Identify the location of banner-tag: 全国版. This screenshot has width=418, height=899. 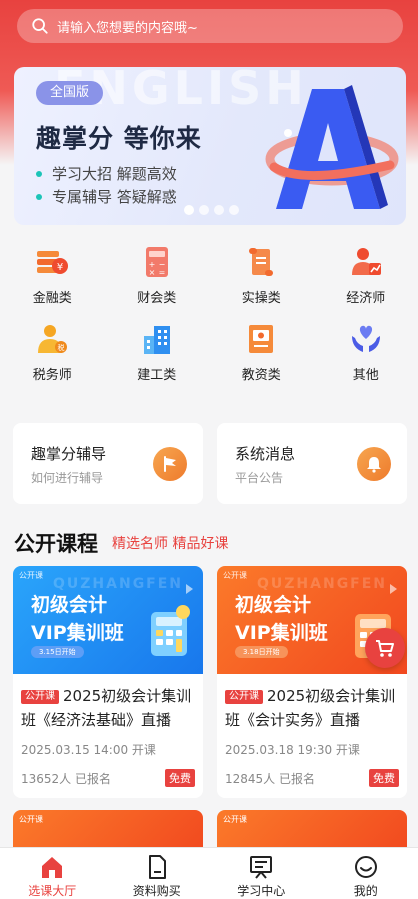
(70, 93).